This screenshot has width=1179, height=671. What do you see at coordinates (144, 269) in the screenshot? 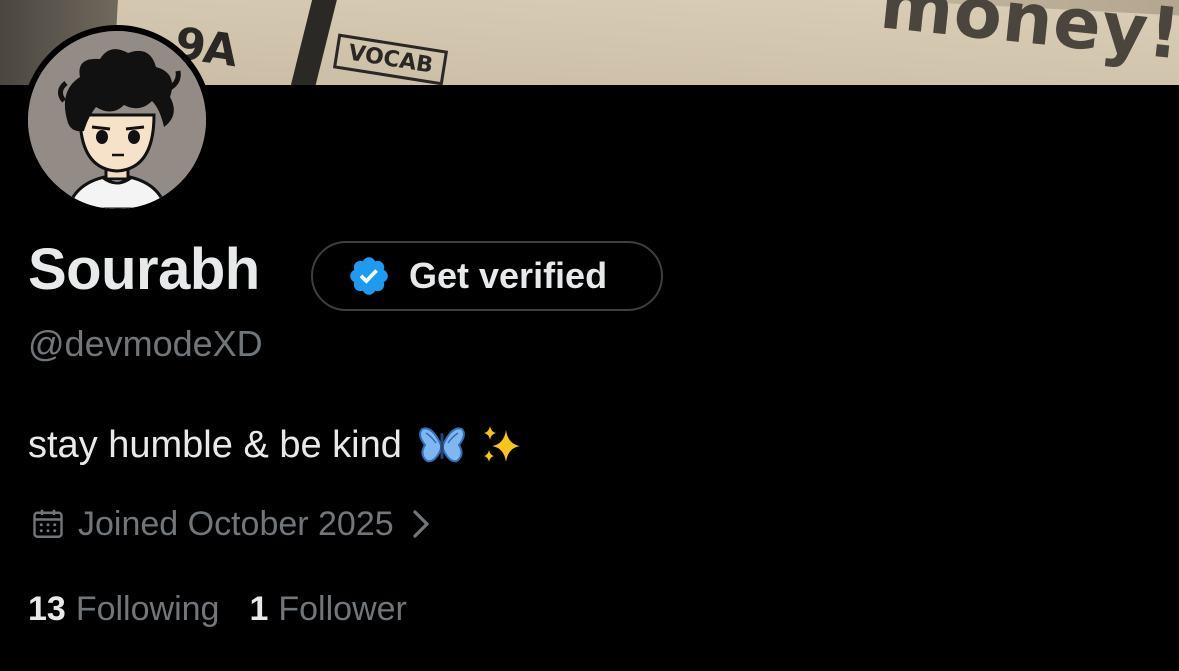
I see `profile-name: Sourabh` at bounding box center [144, 269].